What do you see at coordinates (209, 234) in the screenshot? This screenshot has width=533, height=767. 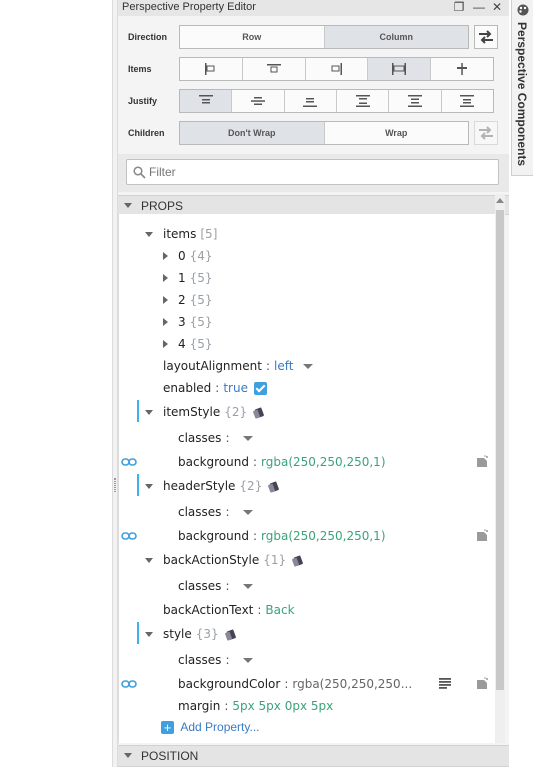 I see `prop-count: [5]` at bounding box center [209, 234].